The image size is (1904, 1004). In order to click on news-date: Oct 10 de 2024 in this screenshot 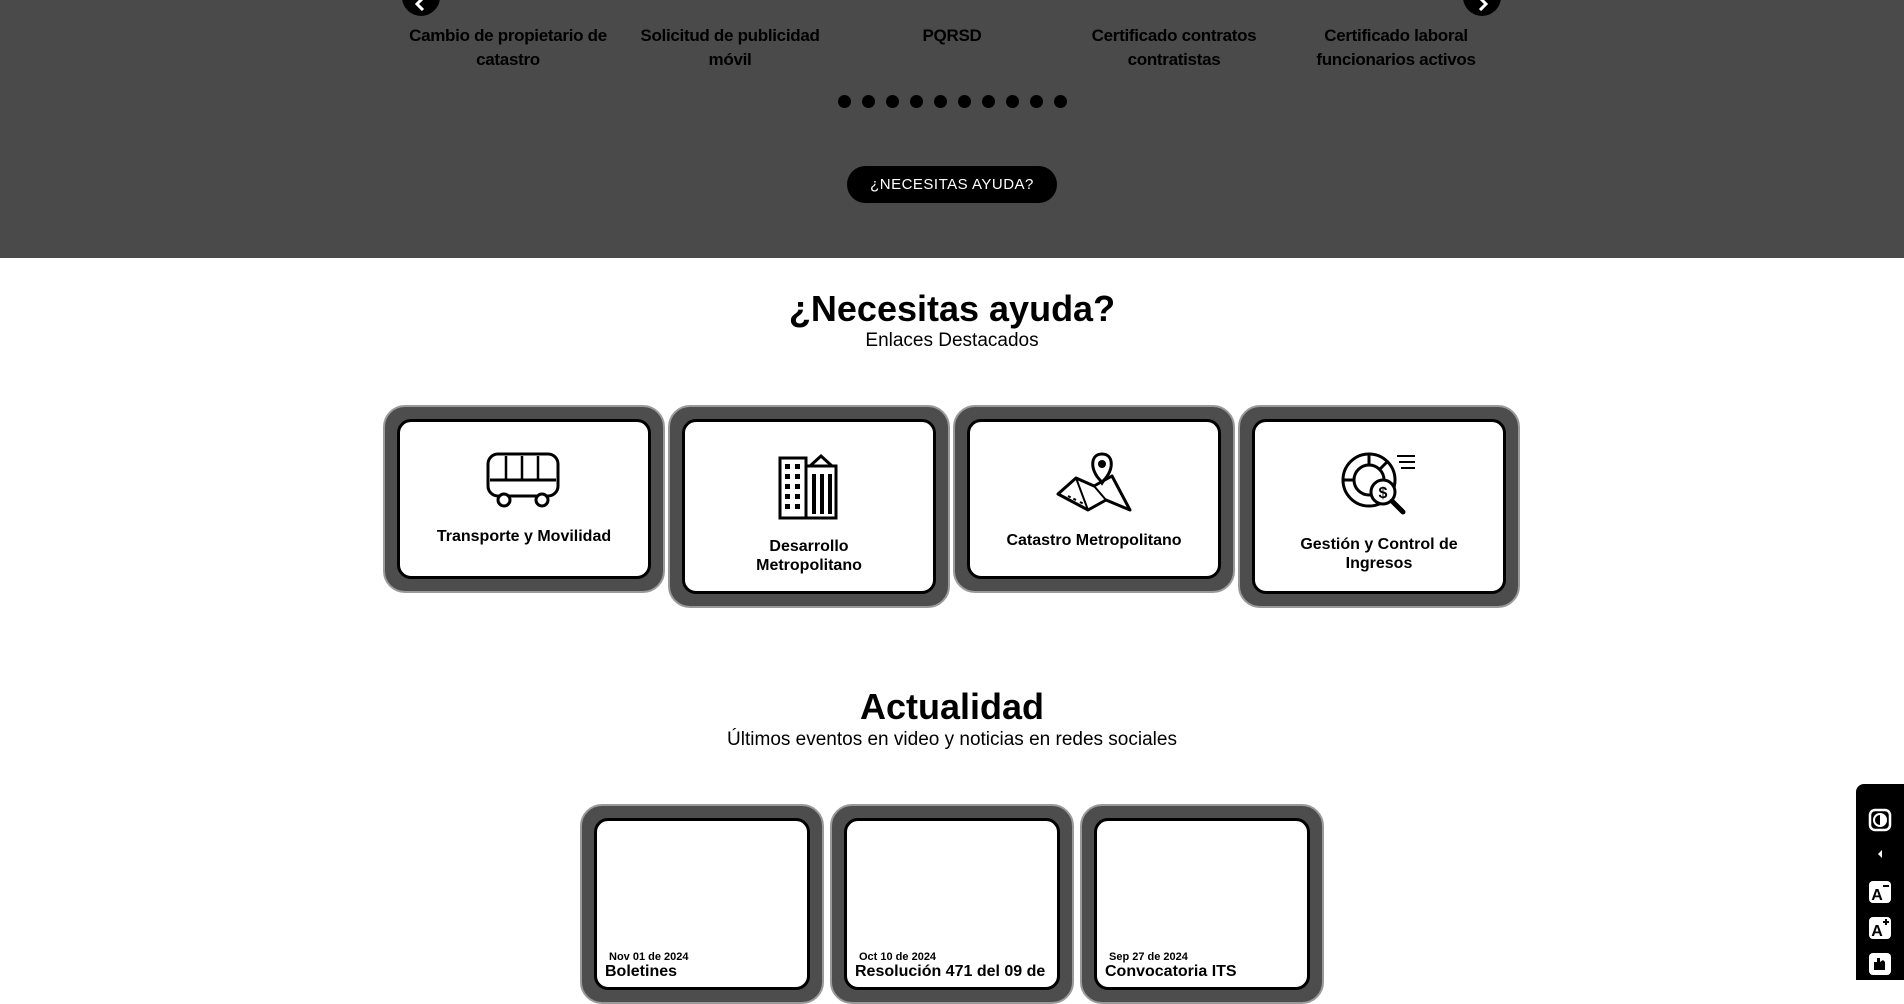, I will do `click(898, 957)`.